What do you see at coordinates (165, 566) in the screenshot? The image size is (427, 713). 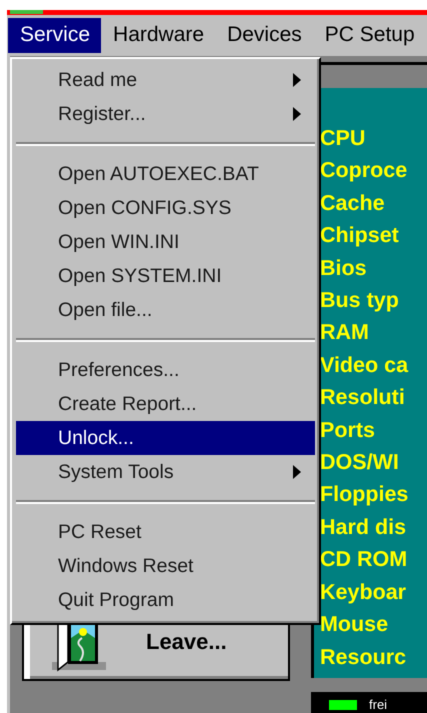 I see `menu-entry: Windows Reset` at bounding box center [165, 566].